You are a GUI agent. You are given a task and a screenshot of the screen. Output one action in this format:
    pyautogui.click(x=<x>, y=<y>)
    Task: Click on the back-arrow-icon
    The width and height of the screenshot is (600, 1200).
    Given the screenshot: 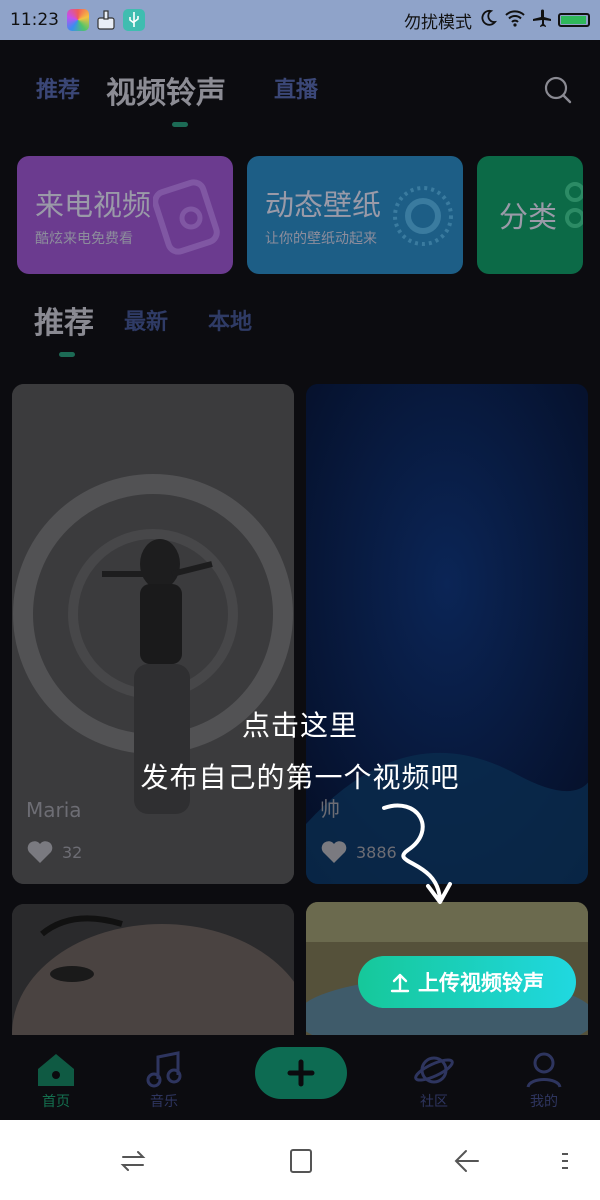 What is the action you would take?
    pyautogui.click(x=466, y=1161)
    